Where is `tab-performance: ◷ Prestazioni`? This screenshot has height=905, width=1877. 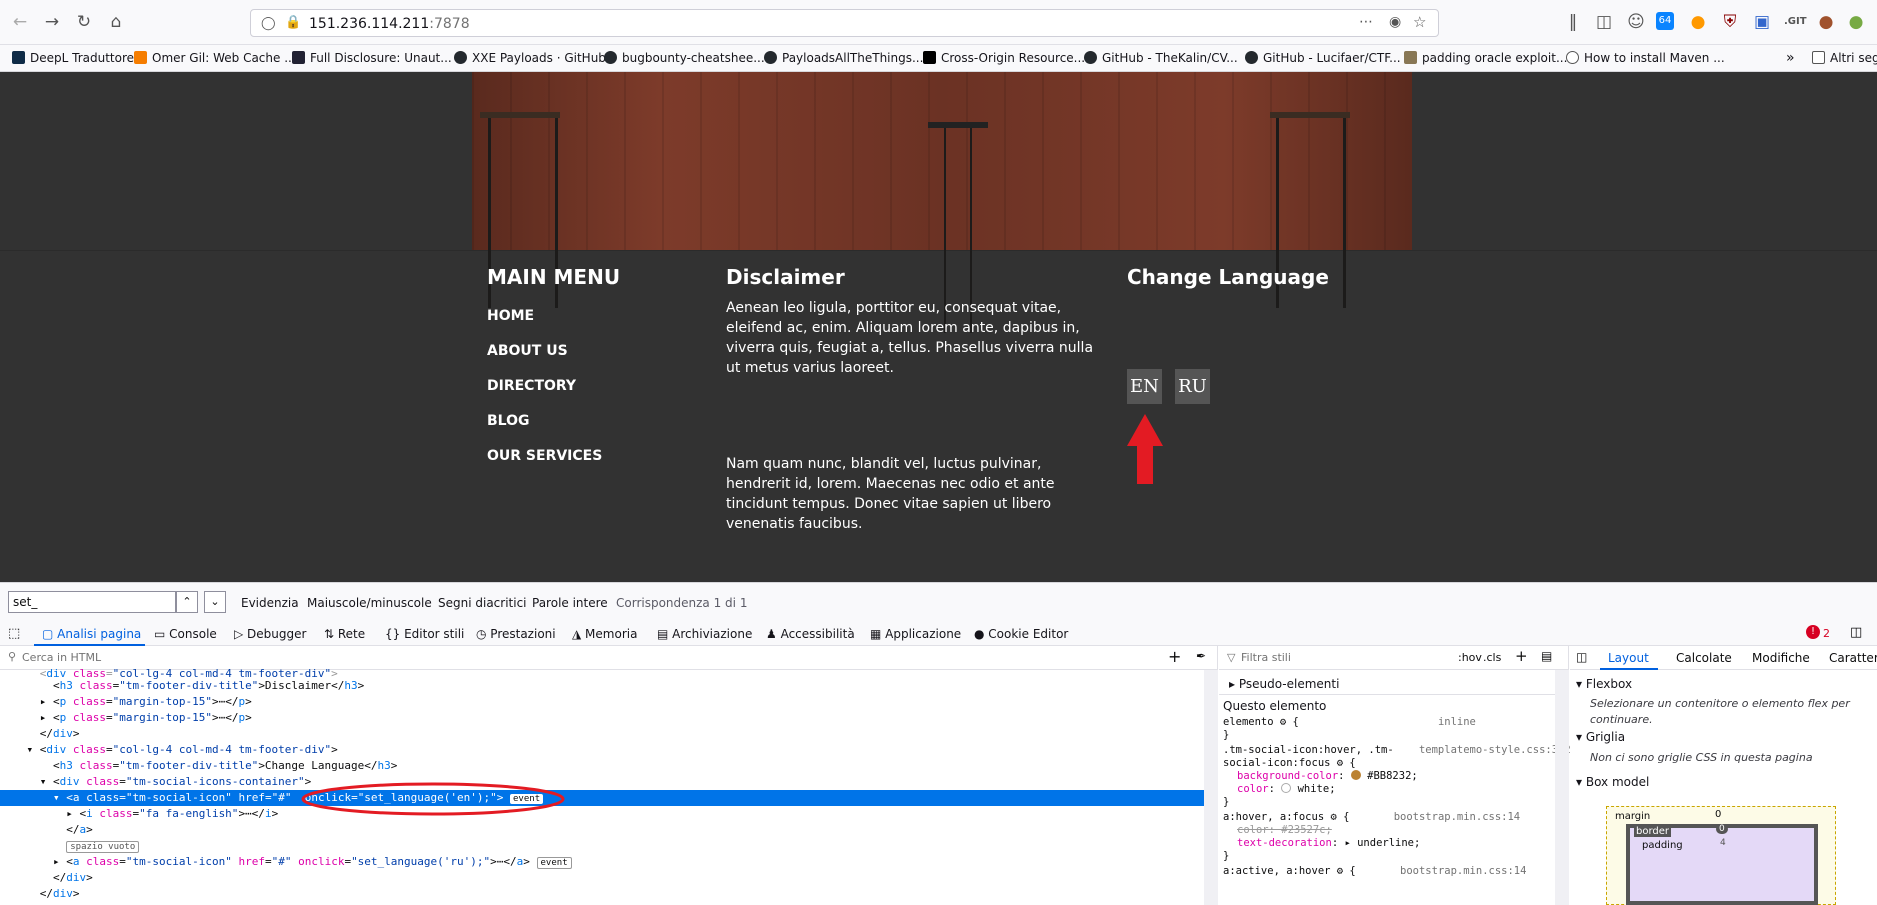 tab-performance: ◷ Prestazioni is located at coordinates (516, 634).